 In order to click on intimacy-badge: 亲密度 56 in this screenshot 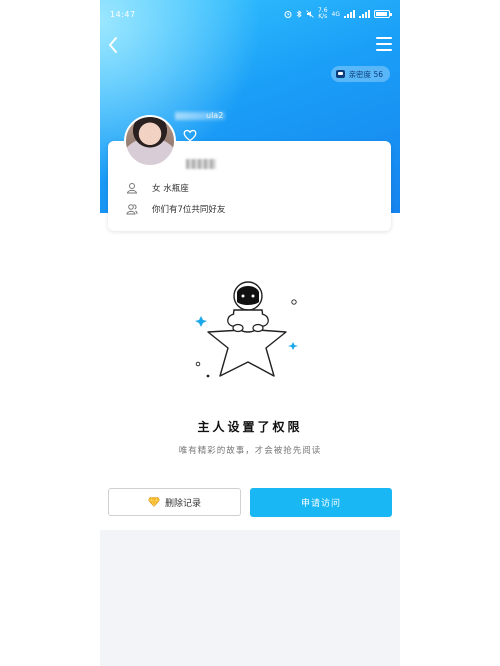, I will do `click(360, 74)`.